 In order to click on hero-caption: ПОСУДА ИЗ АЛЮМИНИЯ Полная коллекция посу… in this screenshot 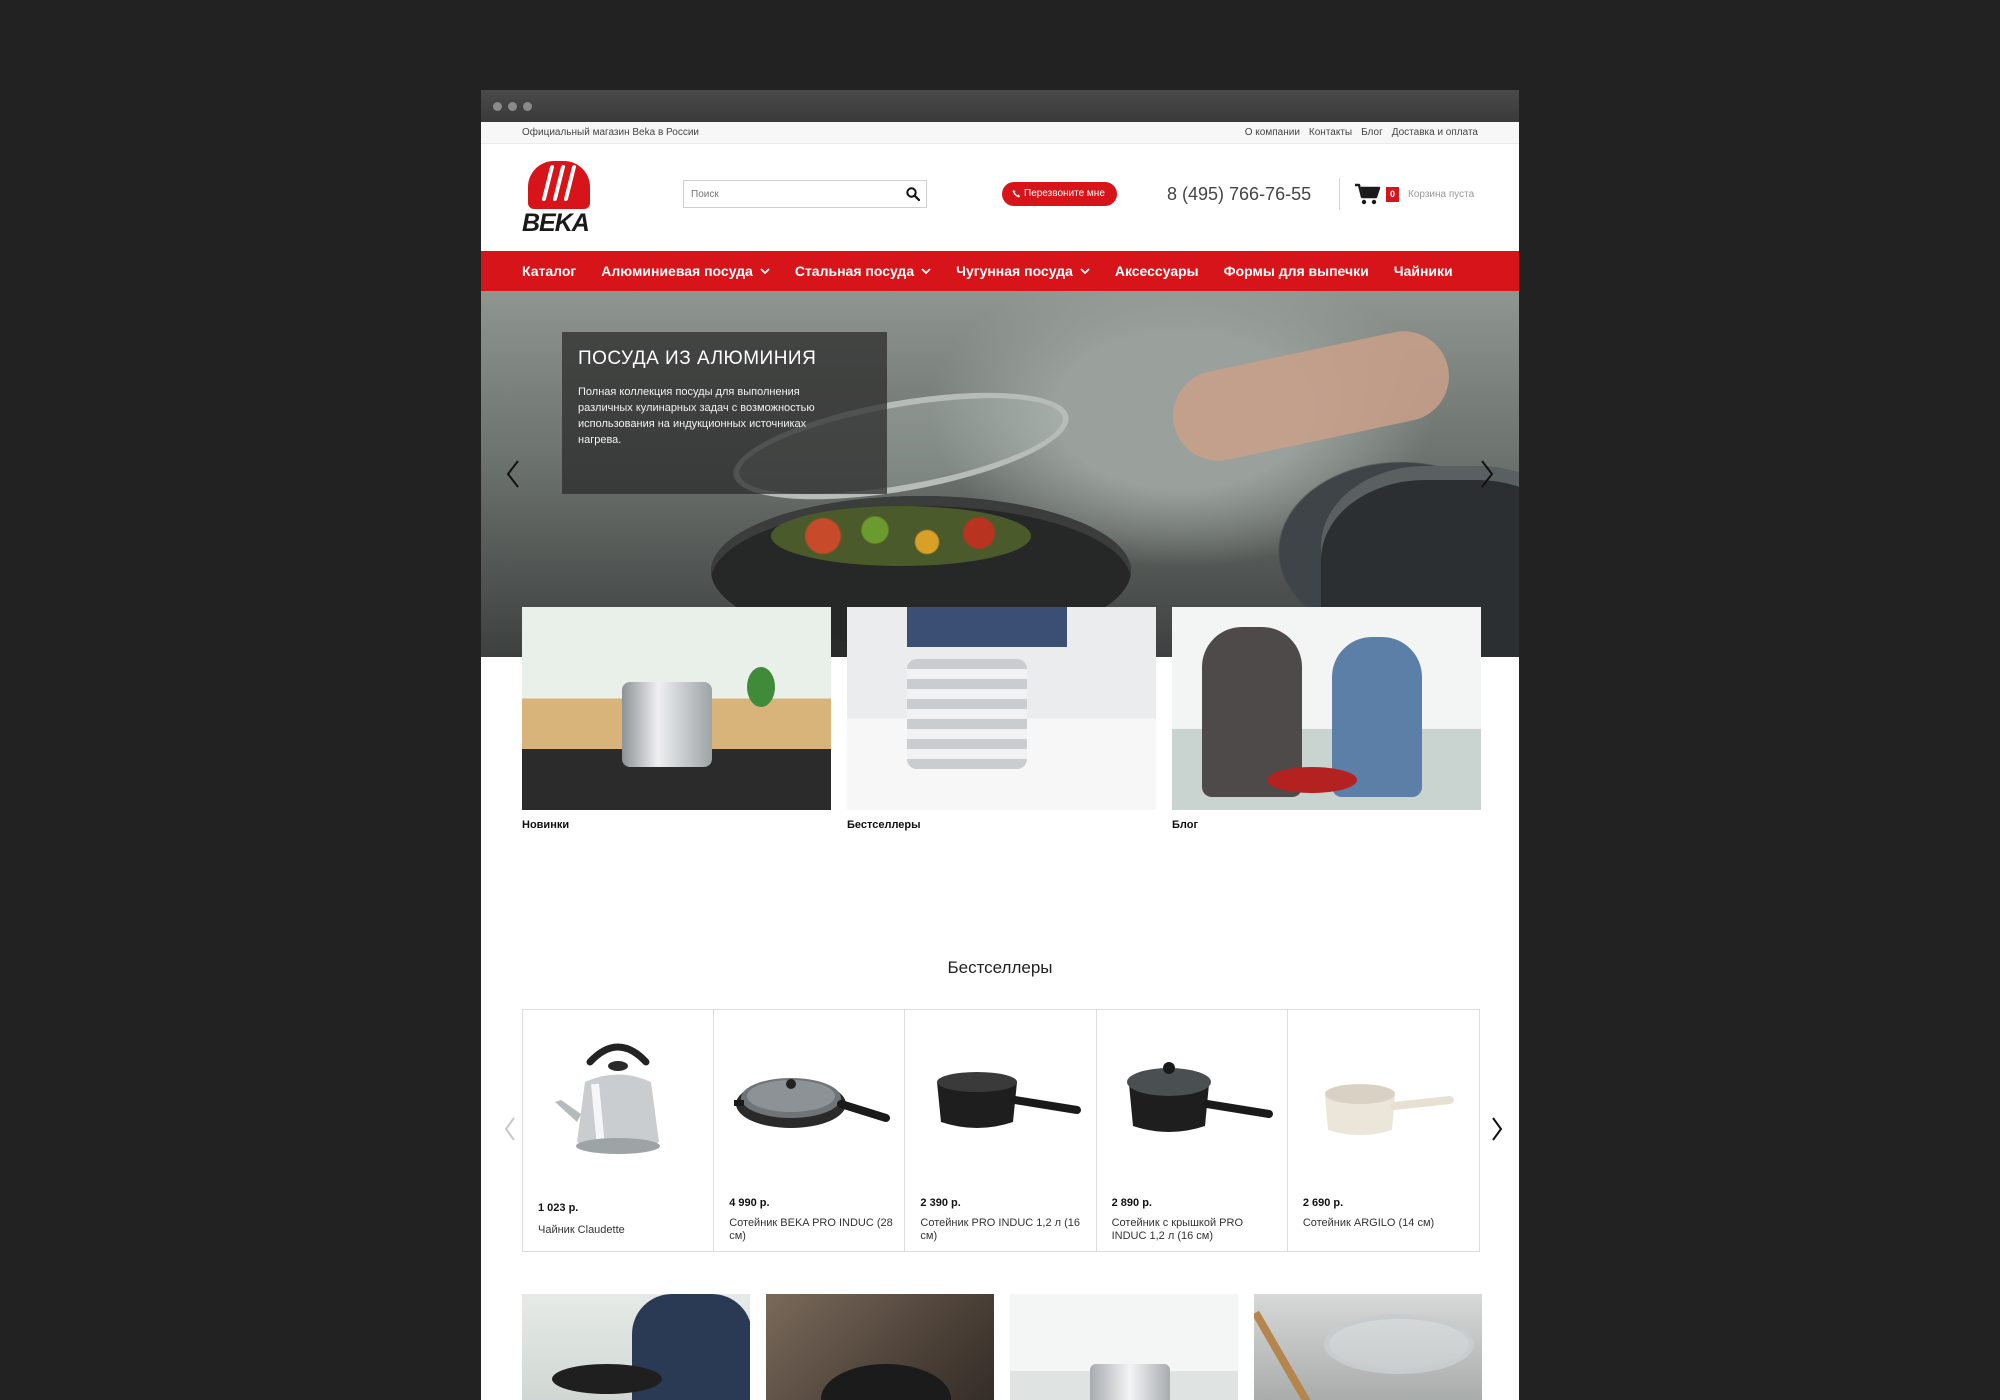, I will do `click(724, 413)`.